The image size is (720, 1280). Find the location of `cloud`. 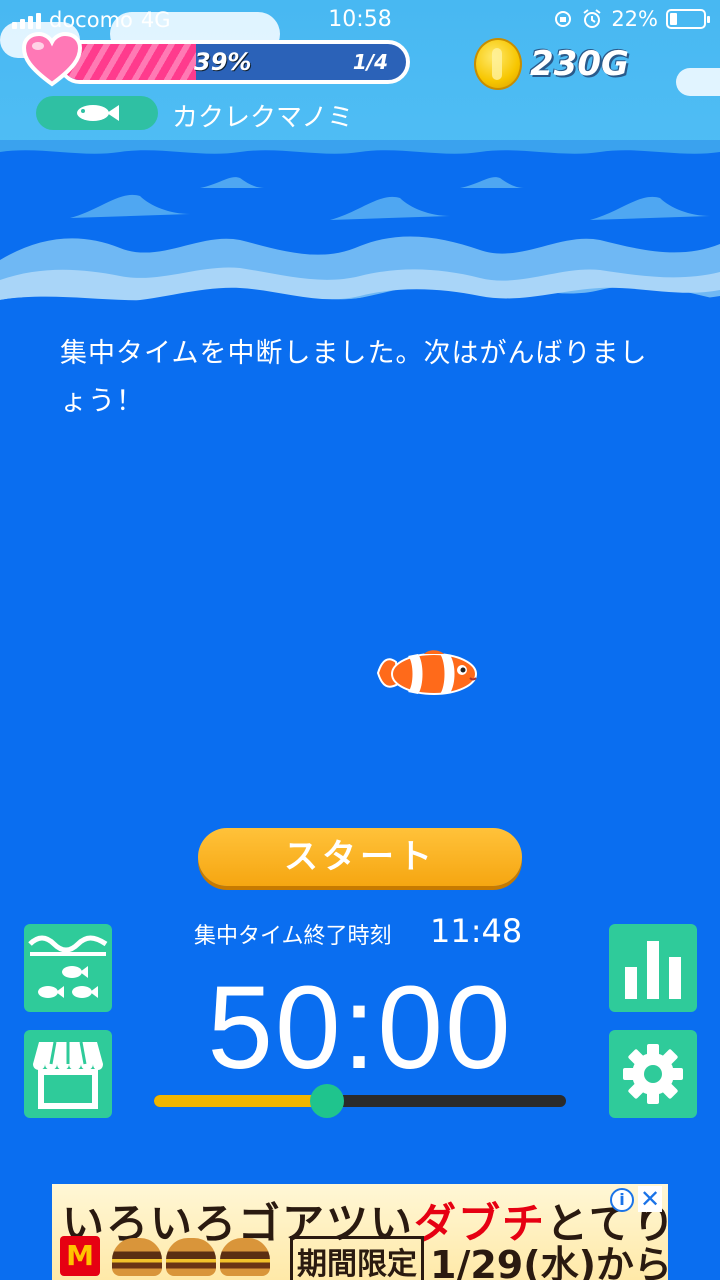

cloud is located at coordinates (698, 82).